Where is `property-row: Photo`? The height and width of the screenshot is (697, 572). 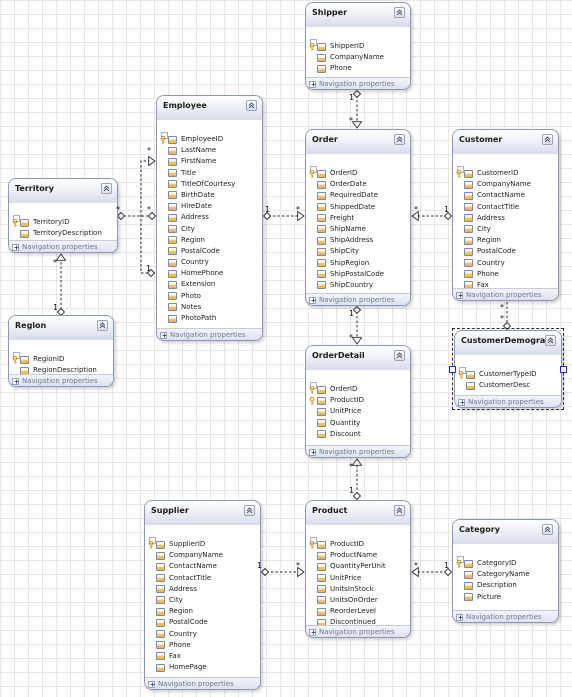 property-row: Photo is located at coordinates (209, 296).